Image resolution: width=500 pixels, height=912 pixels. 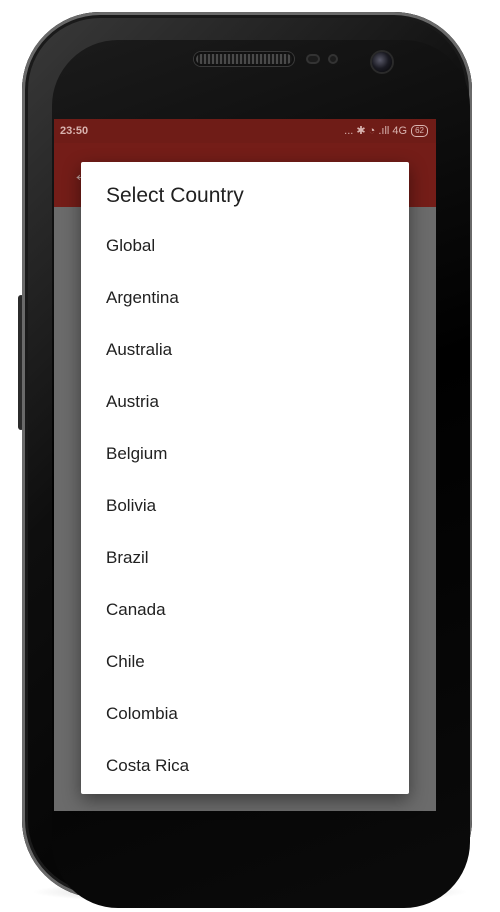 What do you see at coordinates (245, 298) in the screenshot?
I see `country-item-argentina: Argentina` at bounding box center [245, 298].